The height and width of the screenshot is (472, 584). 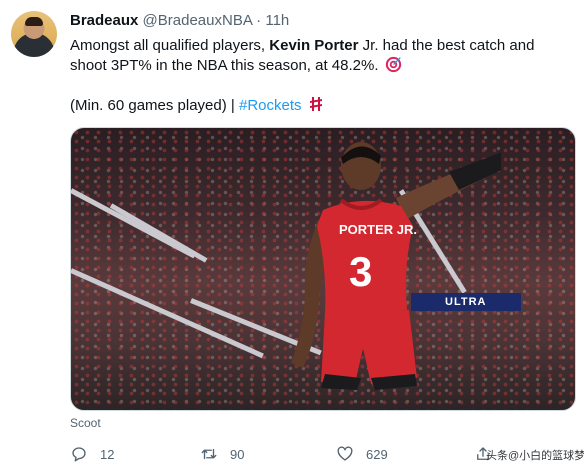 What do you see at coordinates (277, 20) in the screenshot?
I see `timestamp: 11h` at bounding box center [277, 20].